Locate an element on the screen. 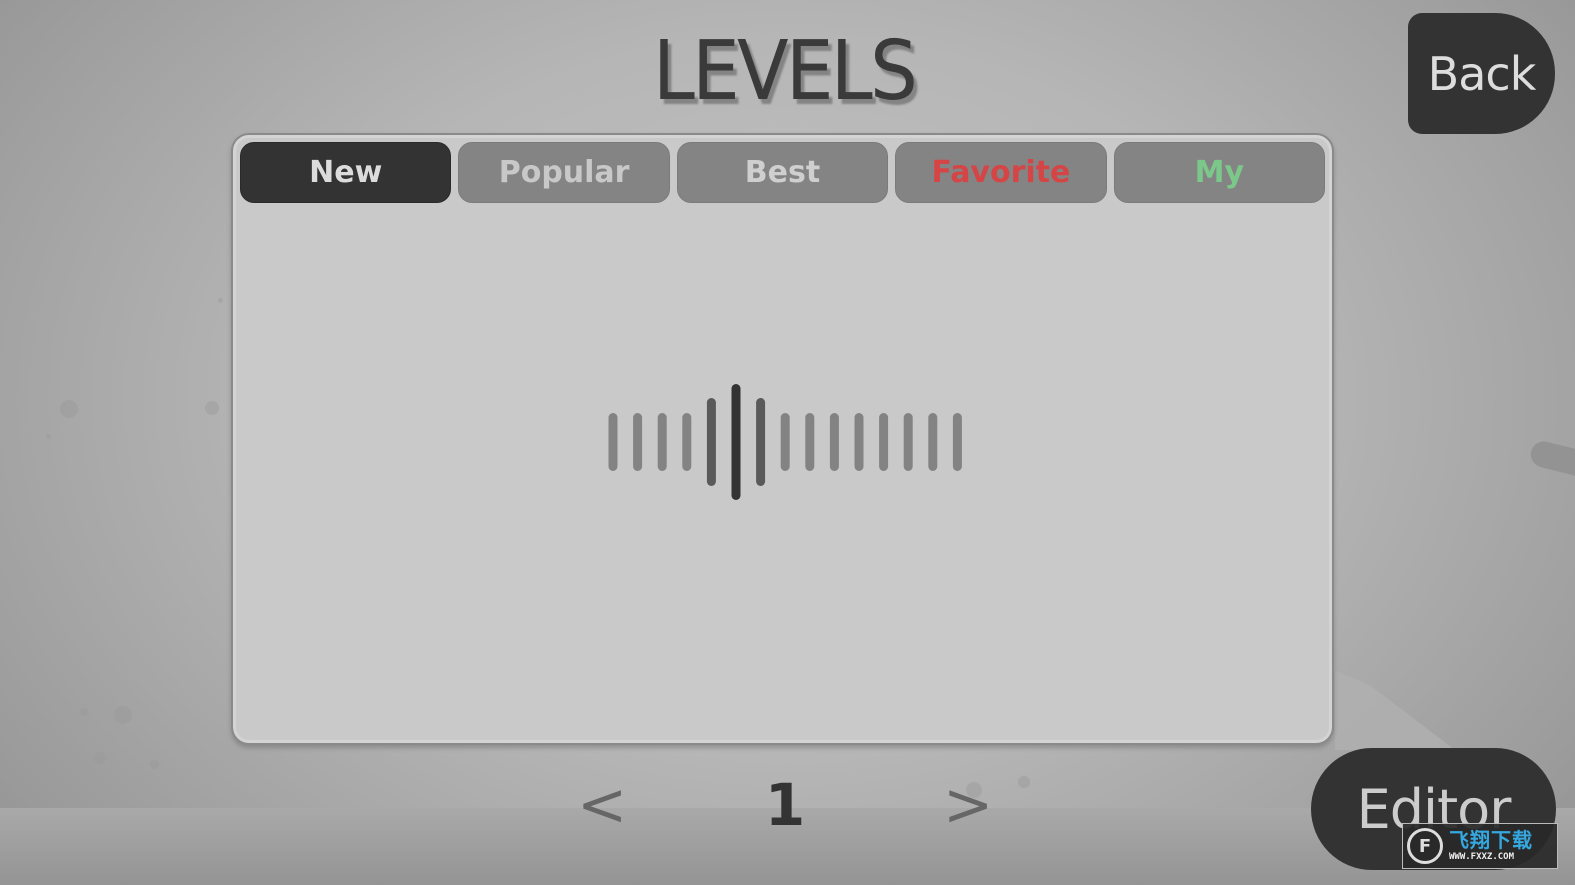 This screenshot has height=885, width=1575. tab-popular: Popular is located at coordinates (564, 172).